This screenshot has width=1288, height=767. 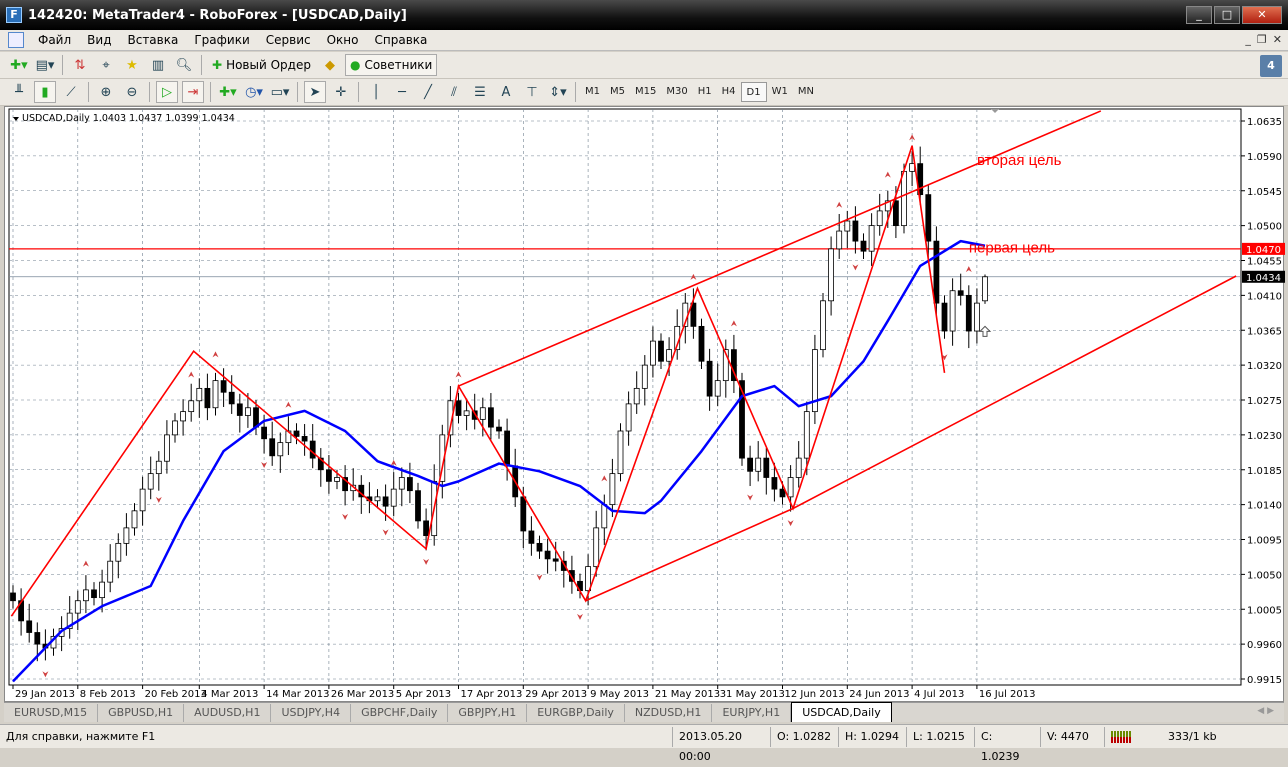 What do you see at coordinates (1007, 694) in the screenshot?
I see `date-tick-label: 16 Jul 2013` at bounding box center [1007, 694].